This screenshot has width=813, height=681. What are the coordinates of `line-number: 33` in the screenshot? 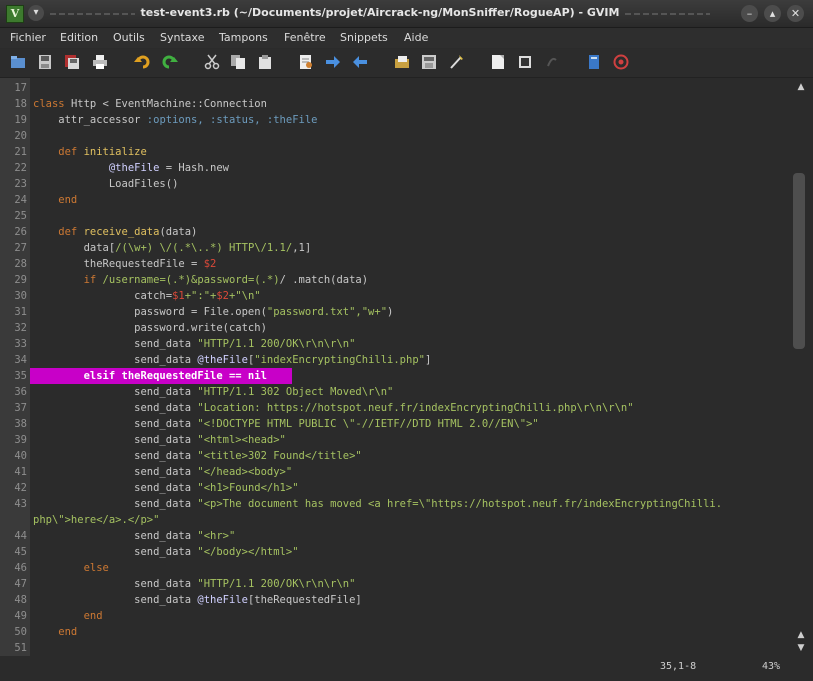 It's located at (20, 344).